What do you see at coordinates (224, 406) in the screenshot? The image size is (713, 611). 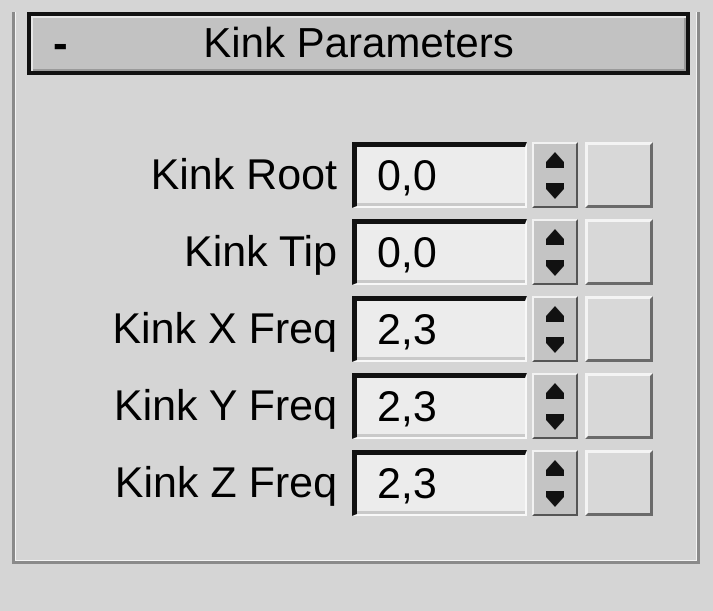 I see `parameter-label: Kink Y Freq` at bounding box center [224, 406].